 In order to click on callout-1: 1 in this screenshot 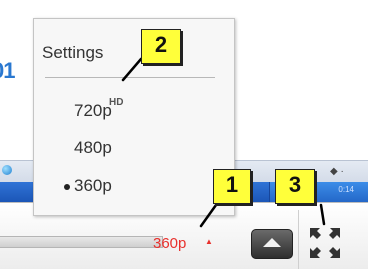, I will do `click(232, 186)`.